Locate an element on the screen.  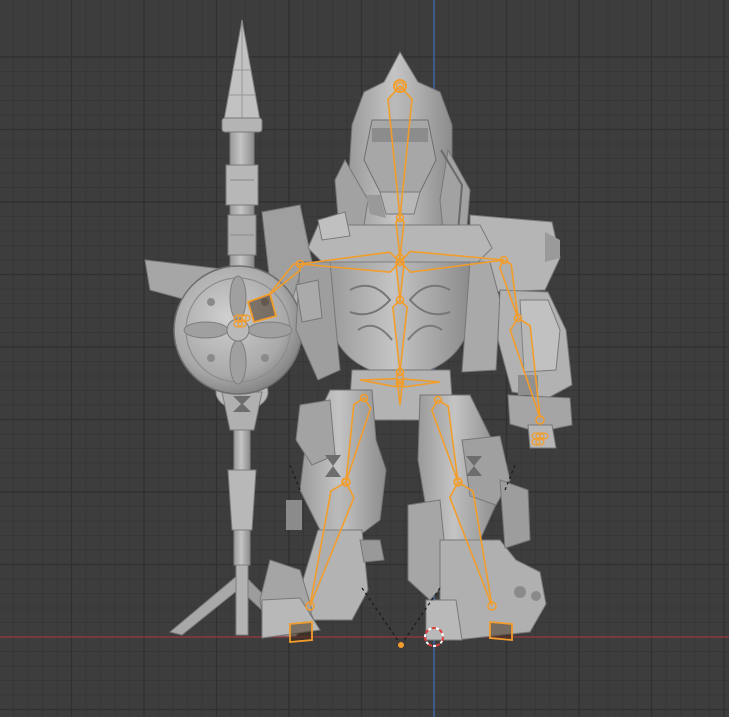
object-origin-point is located at coordinates (401, 645).